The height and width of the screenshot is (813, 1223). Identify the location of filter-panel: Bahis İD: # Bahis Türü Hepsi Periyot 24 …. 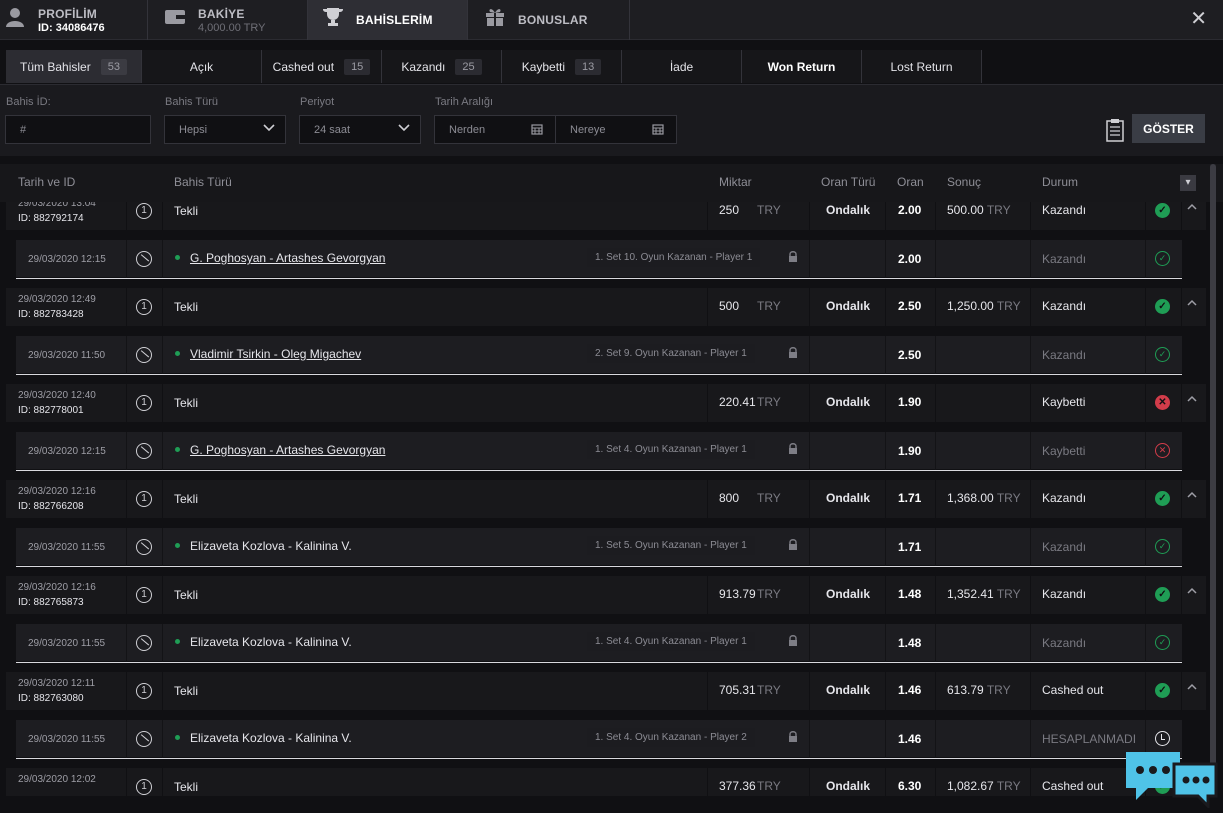
(611, 120).